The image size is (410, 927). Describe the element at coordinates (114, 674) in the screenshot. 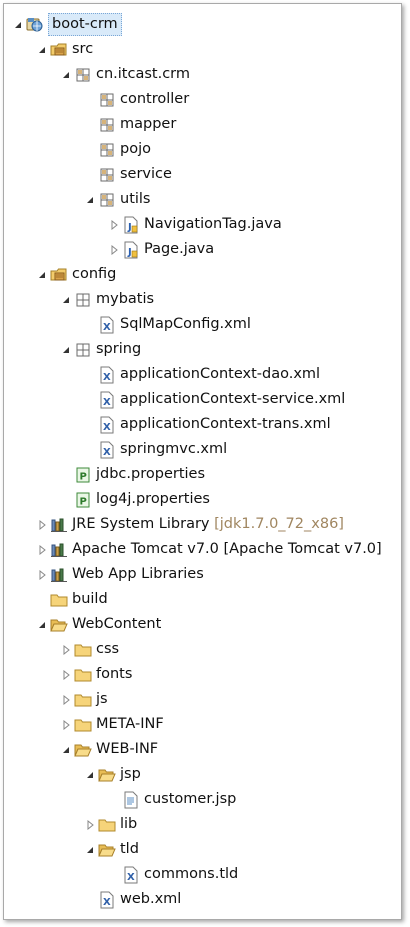

I see `tree-node-label: fonts` at that location.